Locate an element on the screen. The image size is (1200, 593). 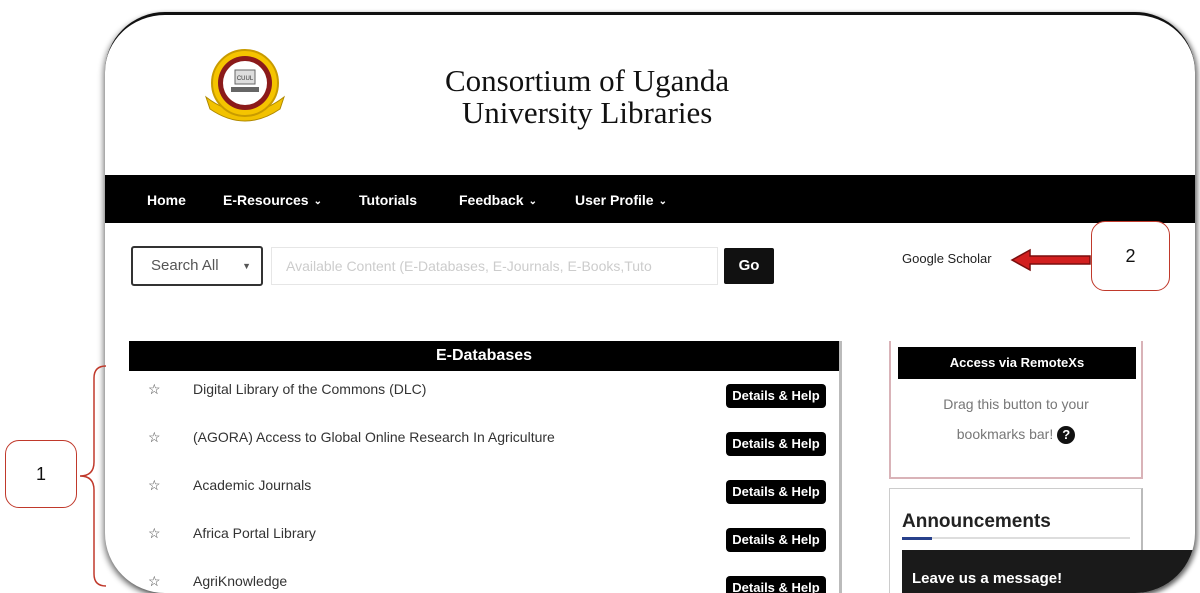
list-item: ☆ Academic Journals Details & Help is located at coordinates (484, 491).